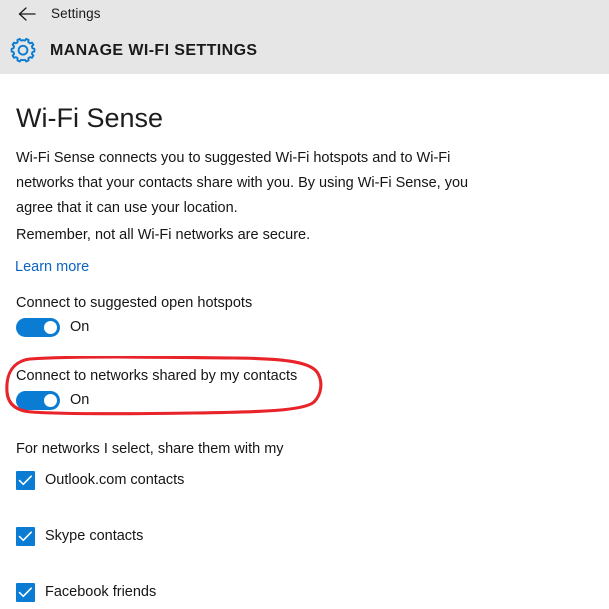 This screenshot has width=609, height=609. I want to click on page-title: MANAGE WI-FI SETTINGS, so click(154, 50).